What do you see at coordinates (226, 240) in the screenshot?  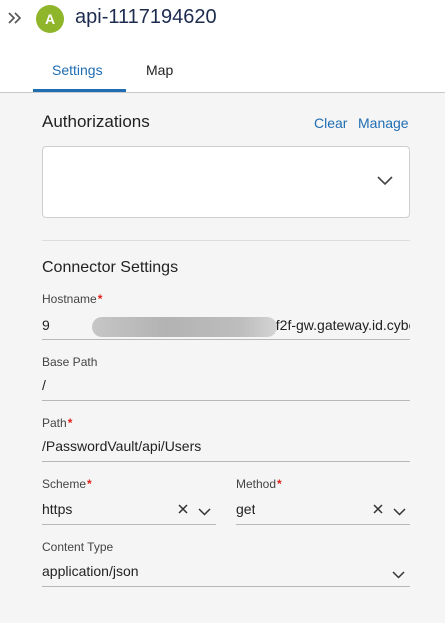 I see `divider` at bounding box center [226, 240].